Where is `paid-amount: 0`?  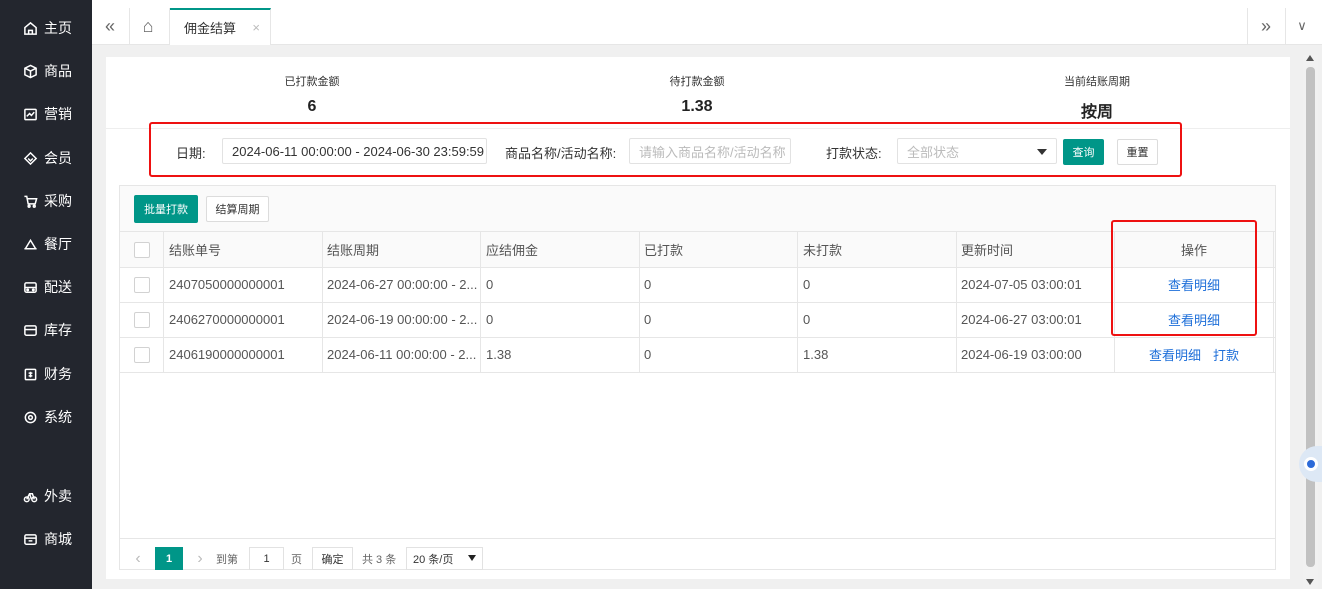 paid-amount: 0 is located at coordinates (648, 284).